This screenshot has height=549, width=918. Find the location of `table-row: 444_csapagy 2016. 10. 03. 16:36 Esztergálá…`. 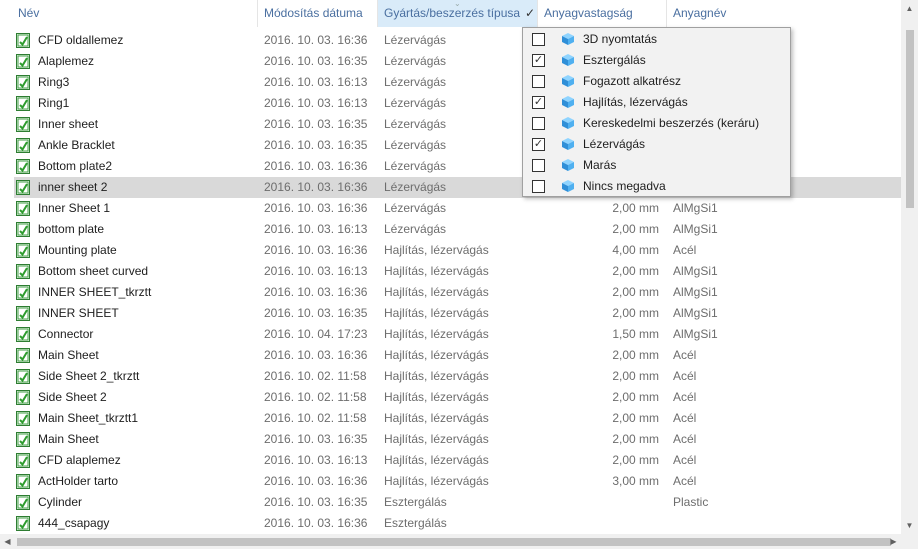

table-row: 444_csapagy 2016. 10. 03. 16:36 Esztergálá… is located at coordinates (457, 523).